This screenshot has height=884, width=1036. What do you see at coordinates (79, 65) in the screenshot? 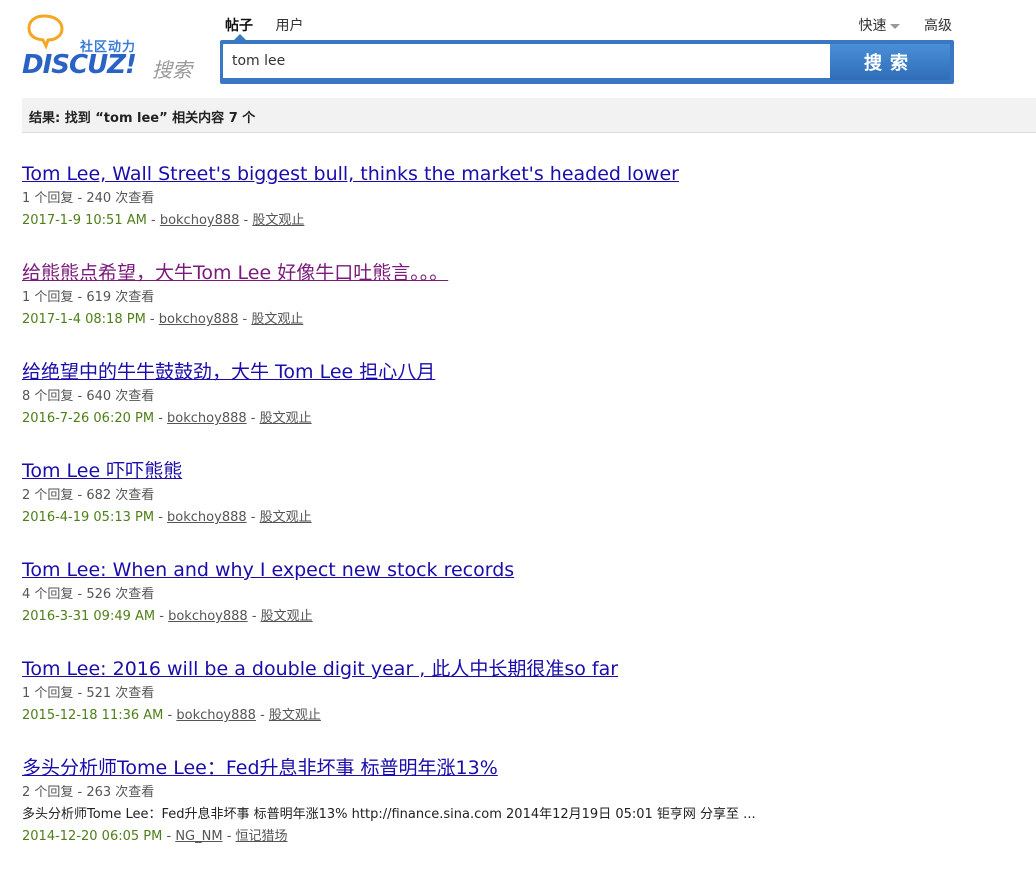
I see `logo-wordmark: DISCUZ!` at bounding box center [79, 65].